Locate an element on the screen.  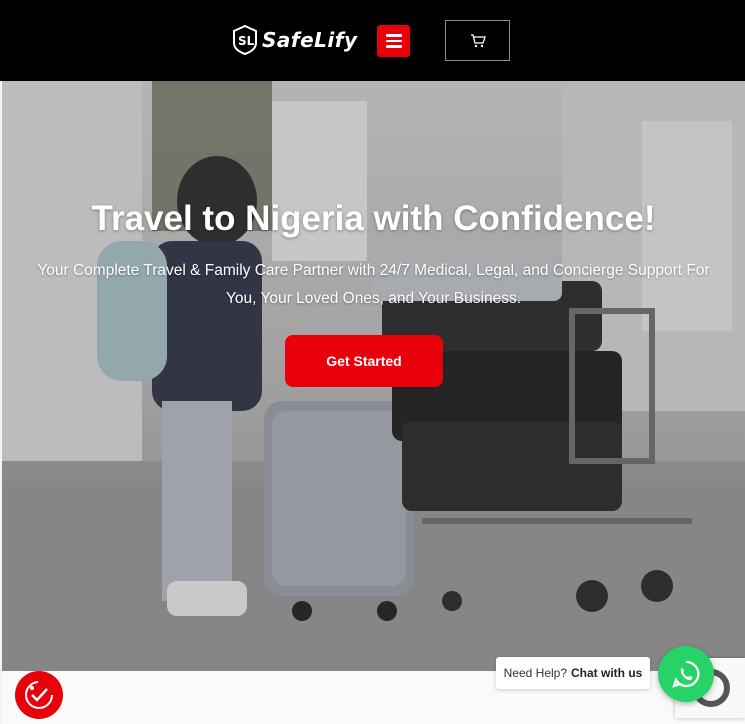
logo-text: SafeLify is located at coordinates (310, 40).